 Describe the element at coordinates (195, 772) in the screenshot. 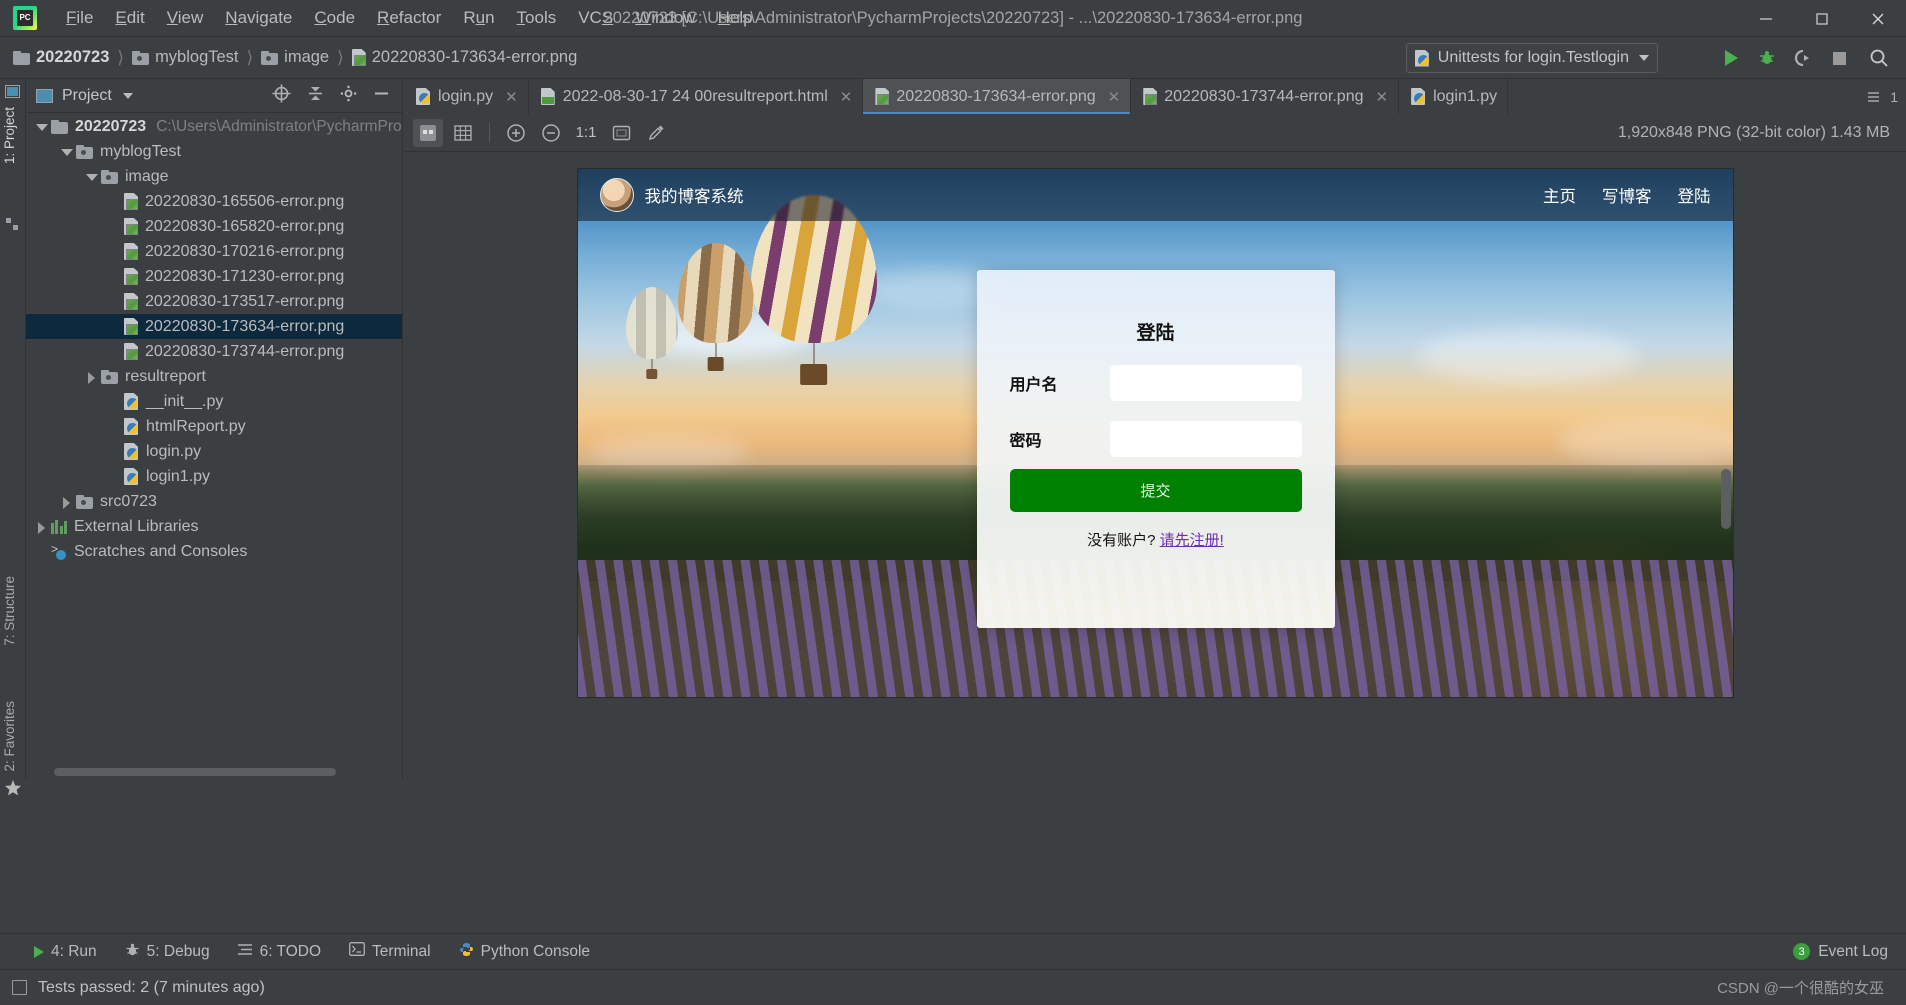

I see `project-panel-horizontal-scrollbar` at that location.